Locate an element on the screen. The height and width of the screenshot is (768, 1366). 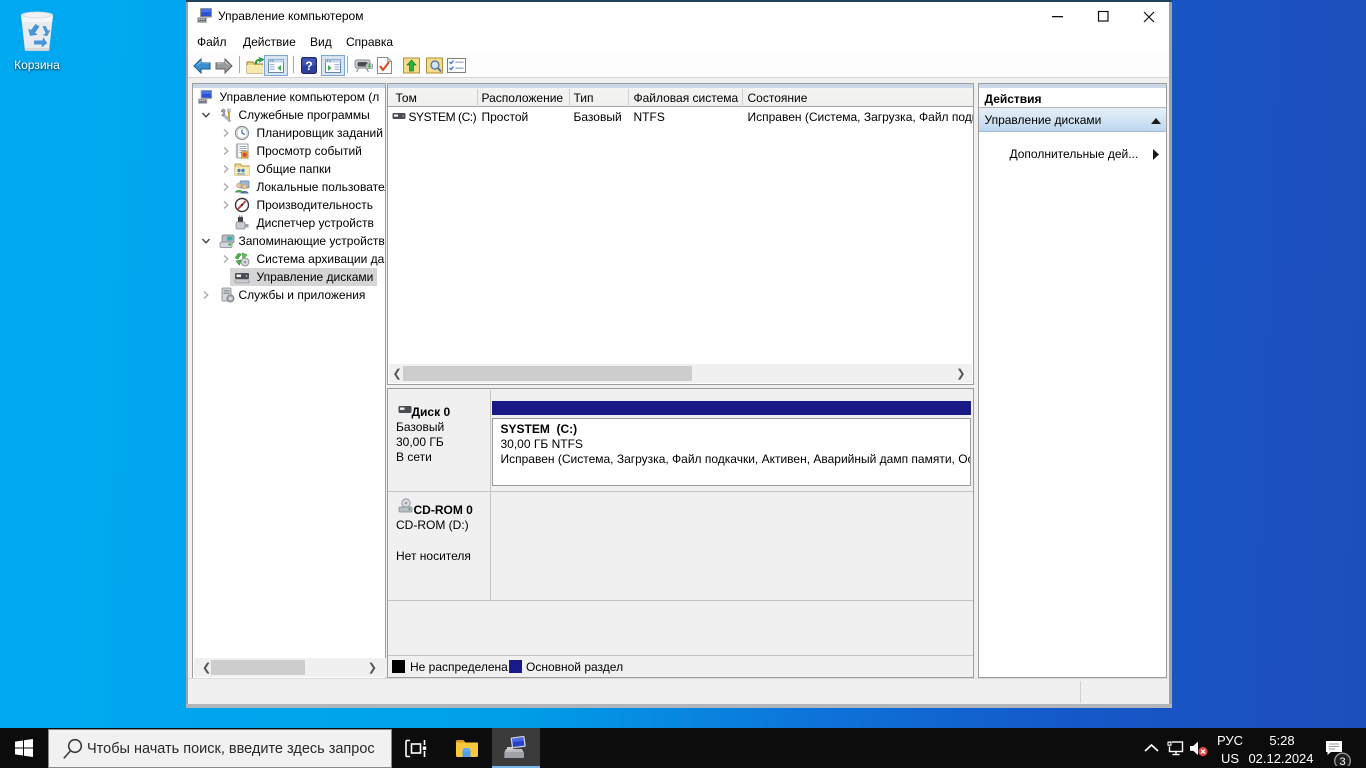
svg-text: 3 is located at coordinates (1342, 761).